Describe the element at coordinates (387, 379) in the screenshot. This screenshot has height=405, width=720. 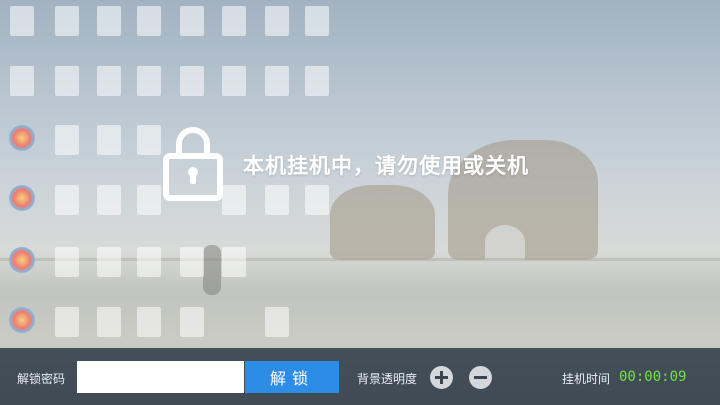
I see `opacity-label: 背景透明度` at that location.